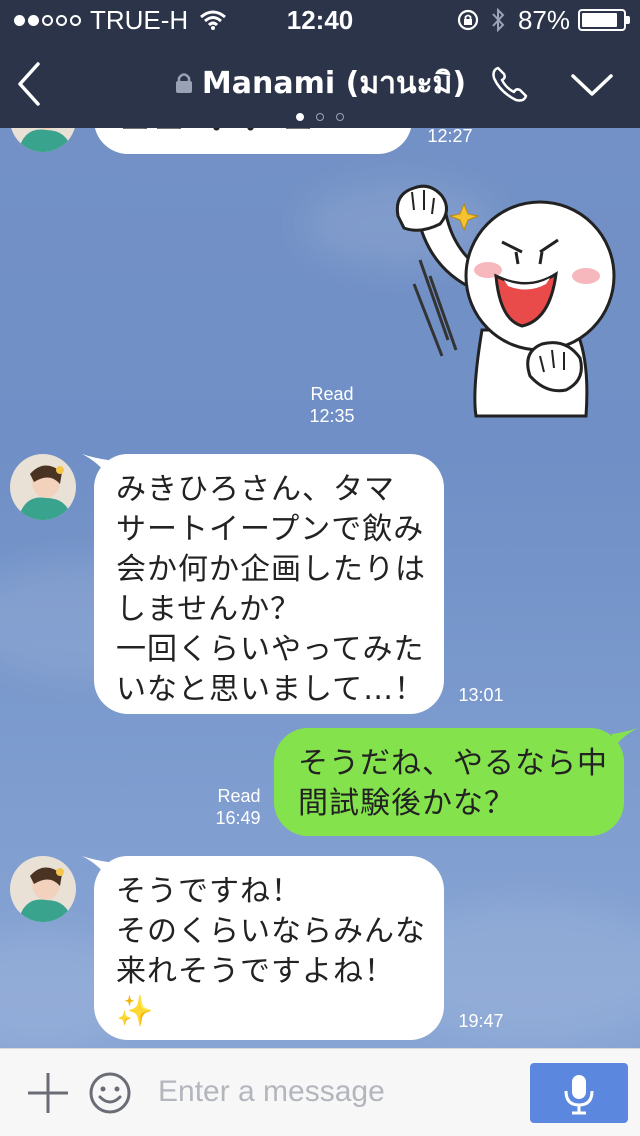 The image size is (640, 1136). What do you see at coordinates (271, 569) in the screenshot?
I see `message-line: 会か何か企画したりは` at bounding box center [271, 569].